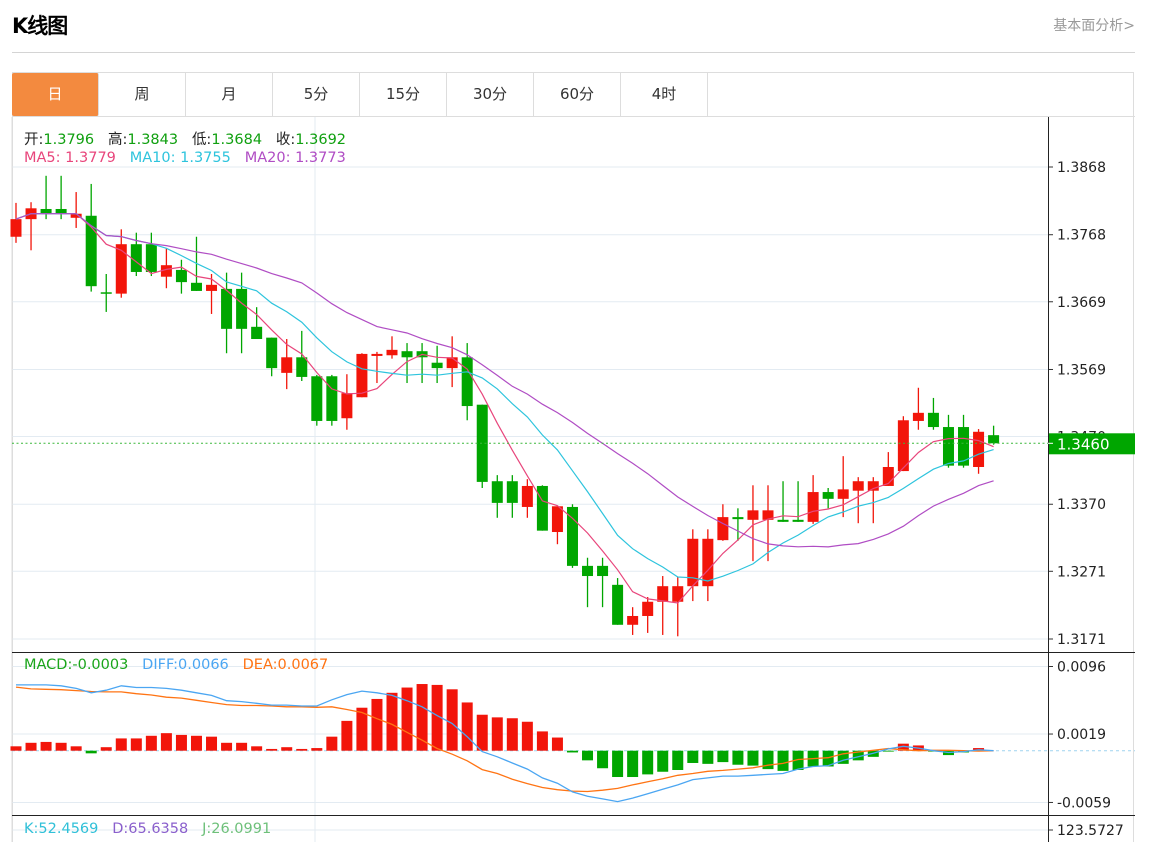 The height and width of the screenshot is (842, 1157). I want to click on ma10-label: MA10:, so click(152, 158).